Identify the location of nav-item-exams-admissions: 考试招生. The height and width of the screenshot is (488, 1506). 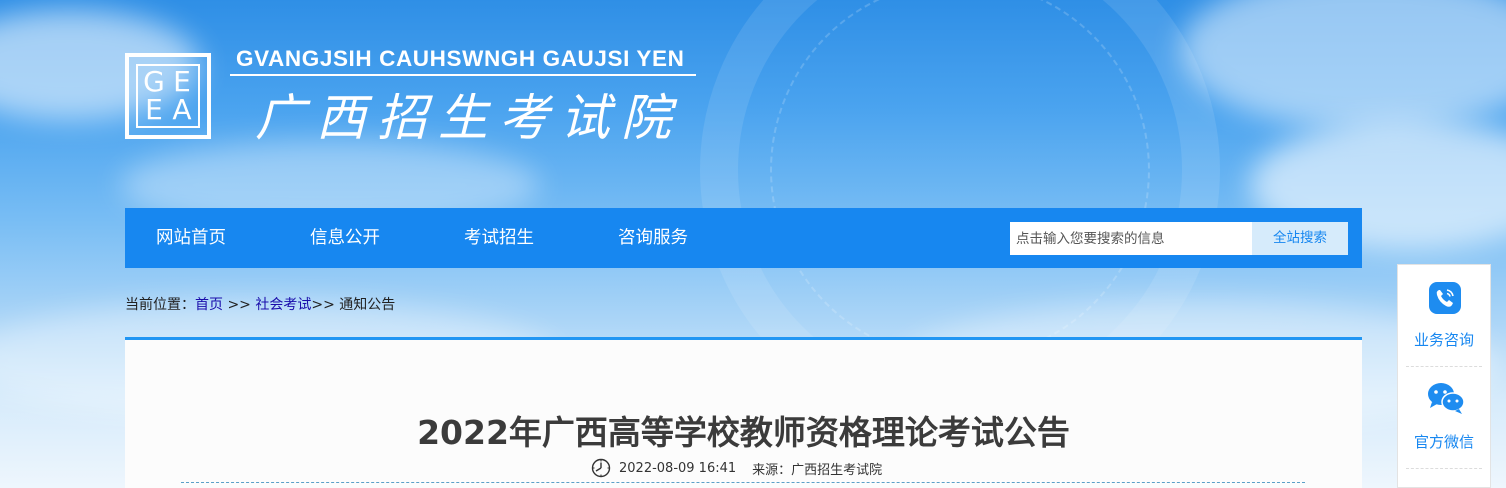
(499, 238).